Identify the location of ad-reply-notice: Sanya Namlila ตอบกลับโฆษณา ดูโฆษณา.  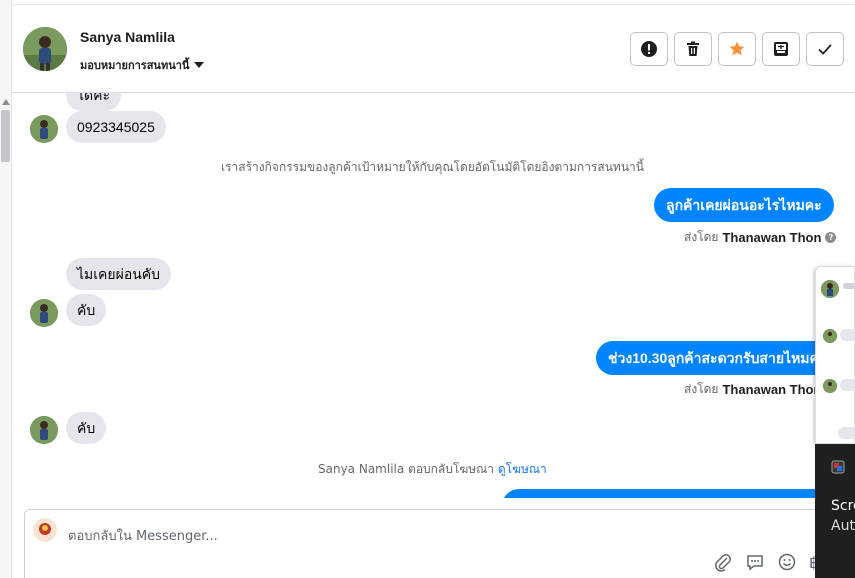
(432, 469).